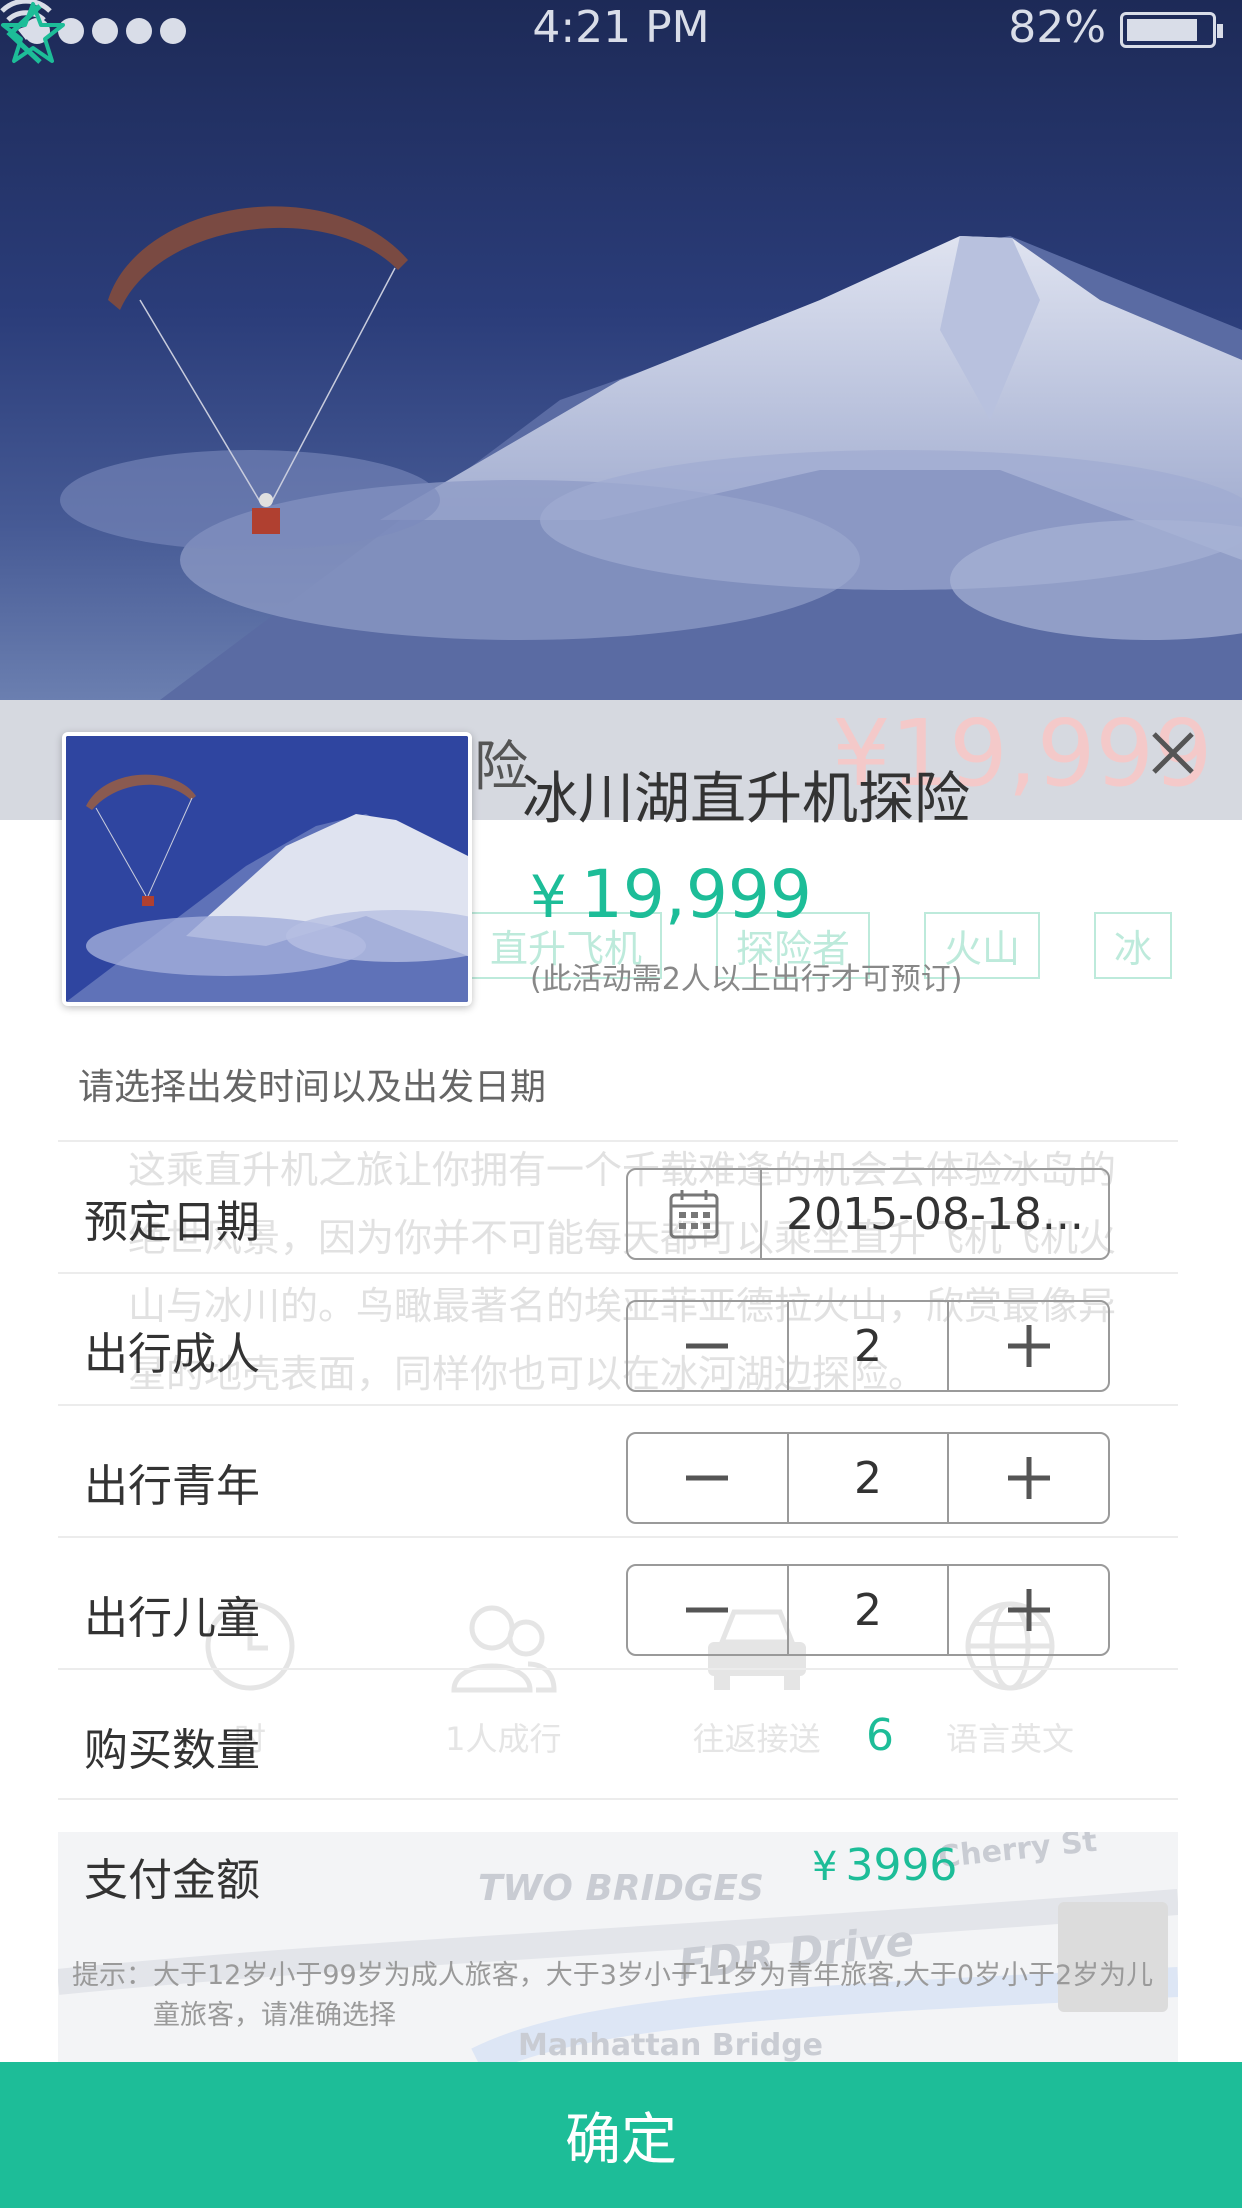 This screenshot has height=2208, width=1242. Describe the element at coordinates (33, 33) in the screenshot. I see `favorite-star-icon` at that location.